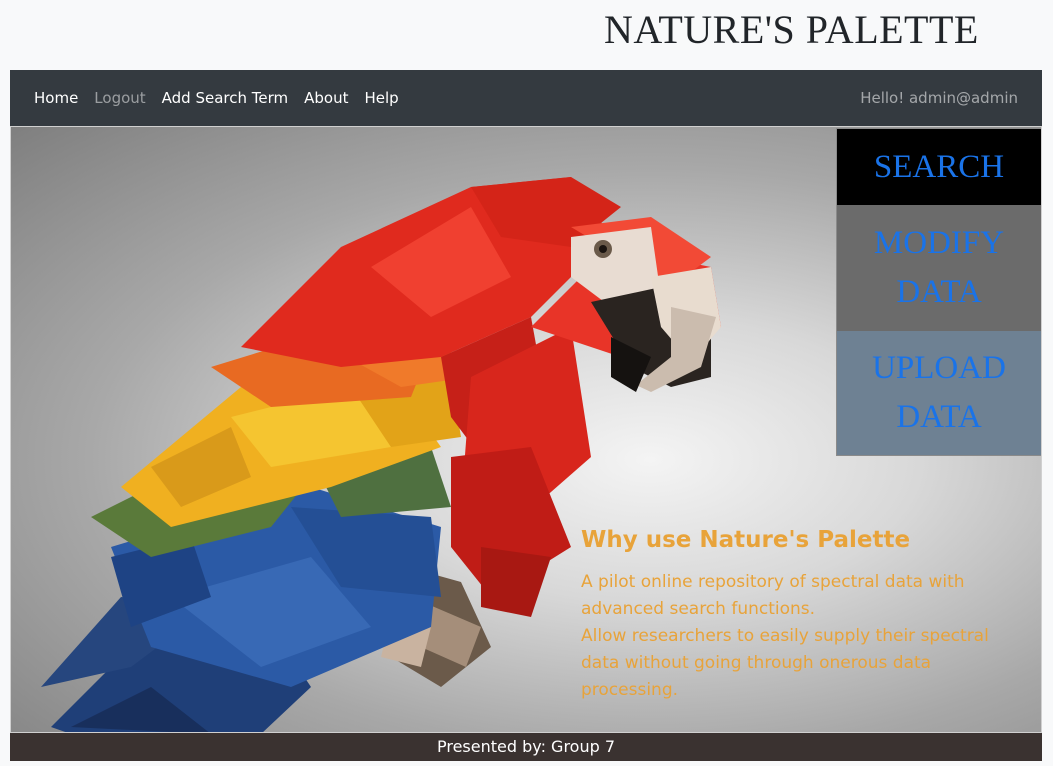 The image size is (1053, 766). I want to click on search-button-label: SEARCH, so click(939, 166).